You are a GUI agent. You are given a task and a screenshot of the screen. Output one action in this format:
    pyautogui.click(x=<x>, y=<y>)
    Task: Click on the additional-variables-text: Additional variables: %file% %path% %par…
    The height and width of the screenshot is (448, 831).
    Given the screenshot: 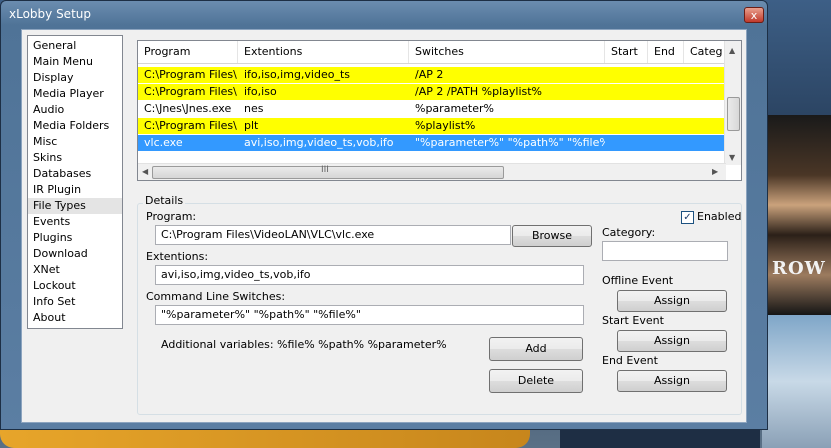 What is the action you would take?
    pyautogui.click(x=304, y=344)
    